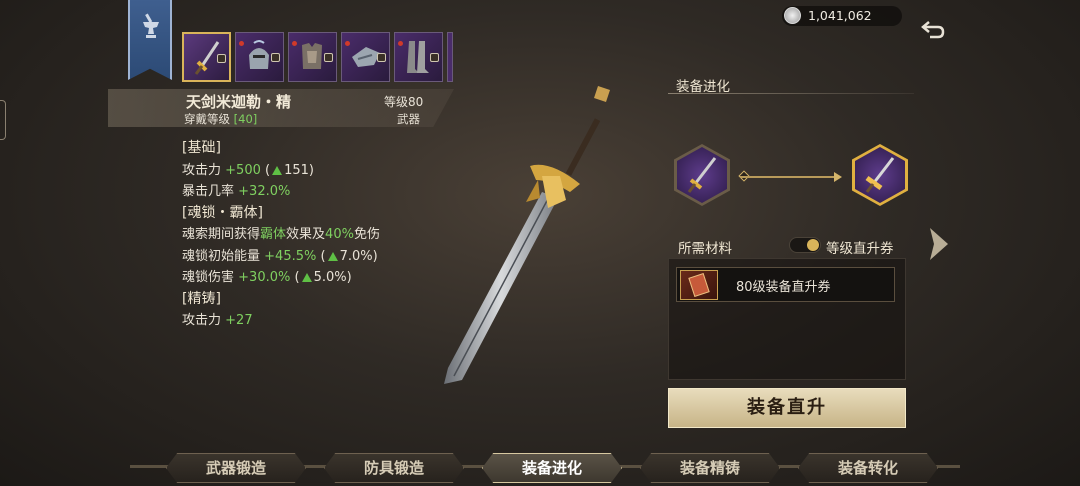  Describe the element at coordinates (245, 119) in the screenshot. I see `wear-level-value: [40]` at that location.